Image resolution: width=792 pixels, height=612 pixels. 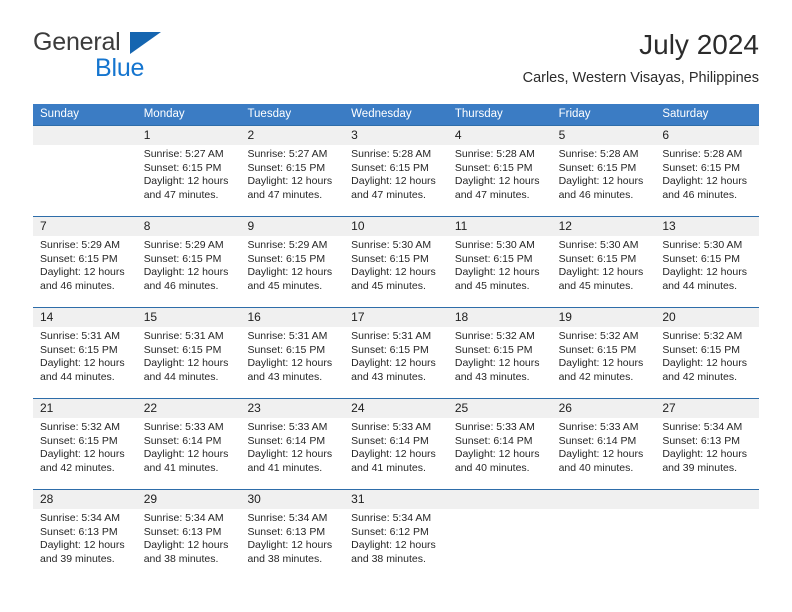 What do you see at coordinates (396, 135) in the screenshot?
I see `week-day-numbers: 1 2 3 4 5 6` at bounding box center [396, 135].